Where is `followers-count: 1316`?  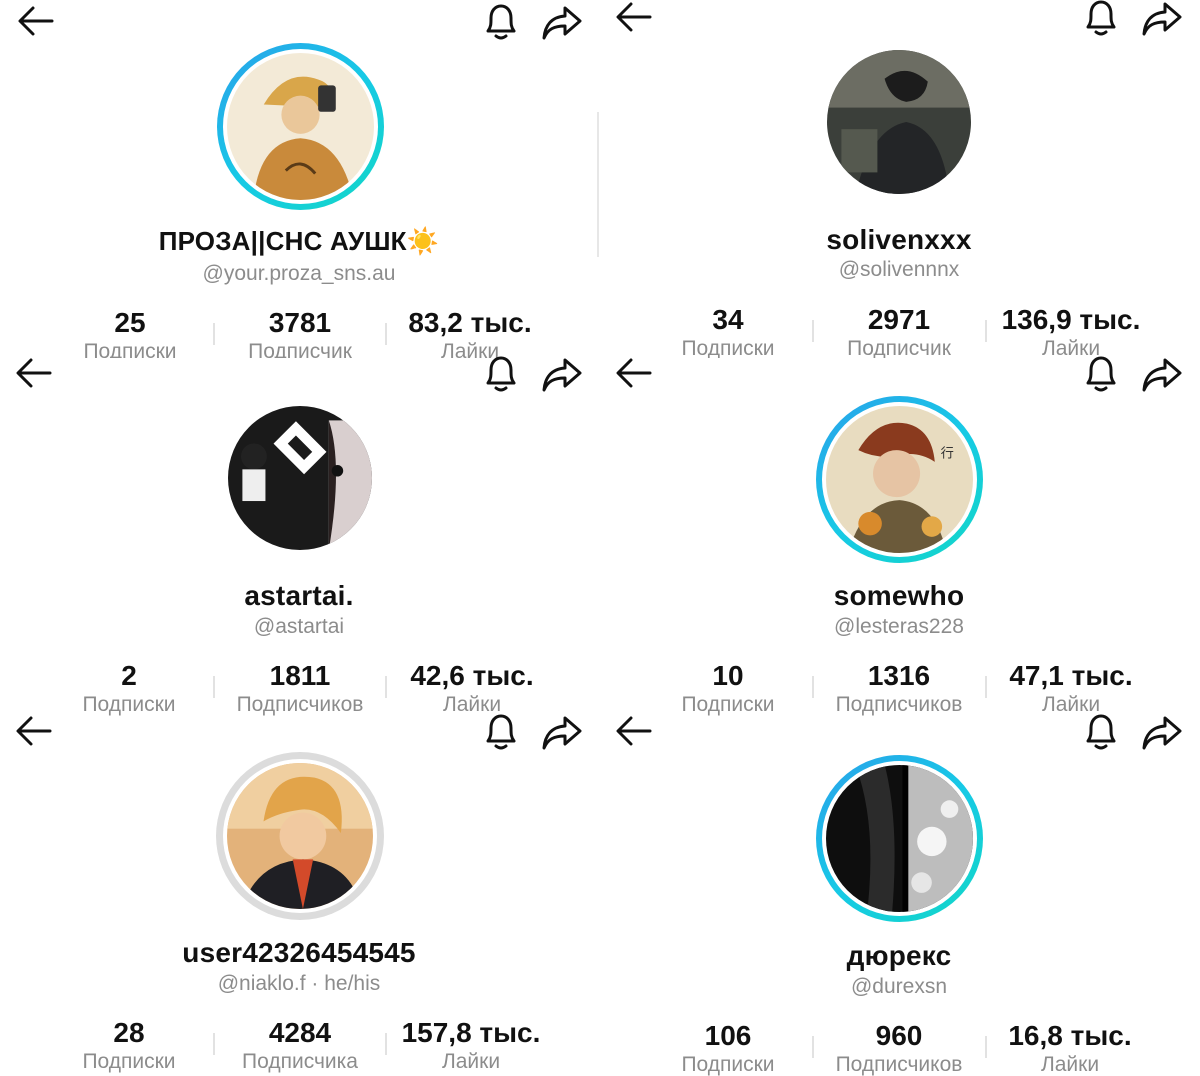 followers-count: 1316 is located at coordinates (899, 675).